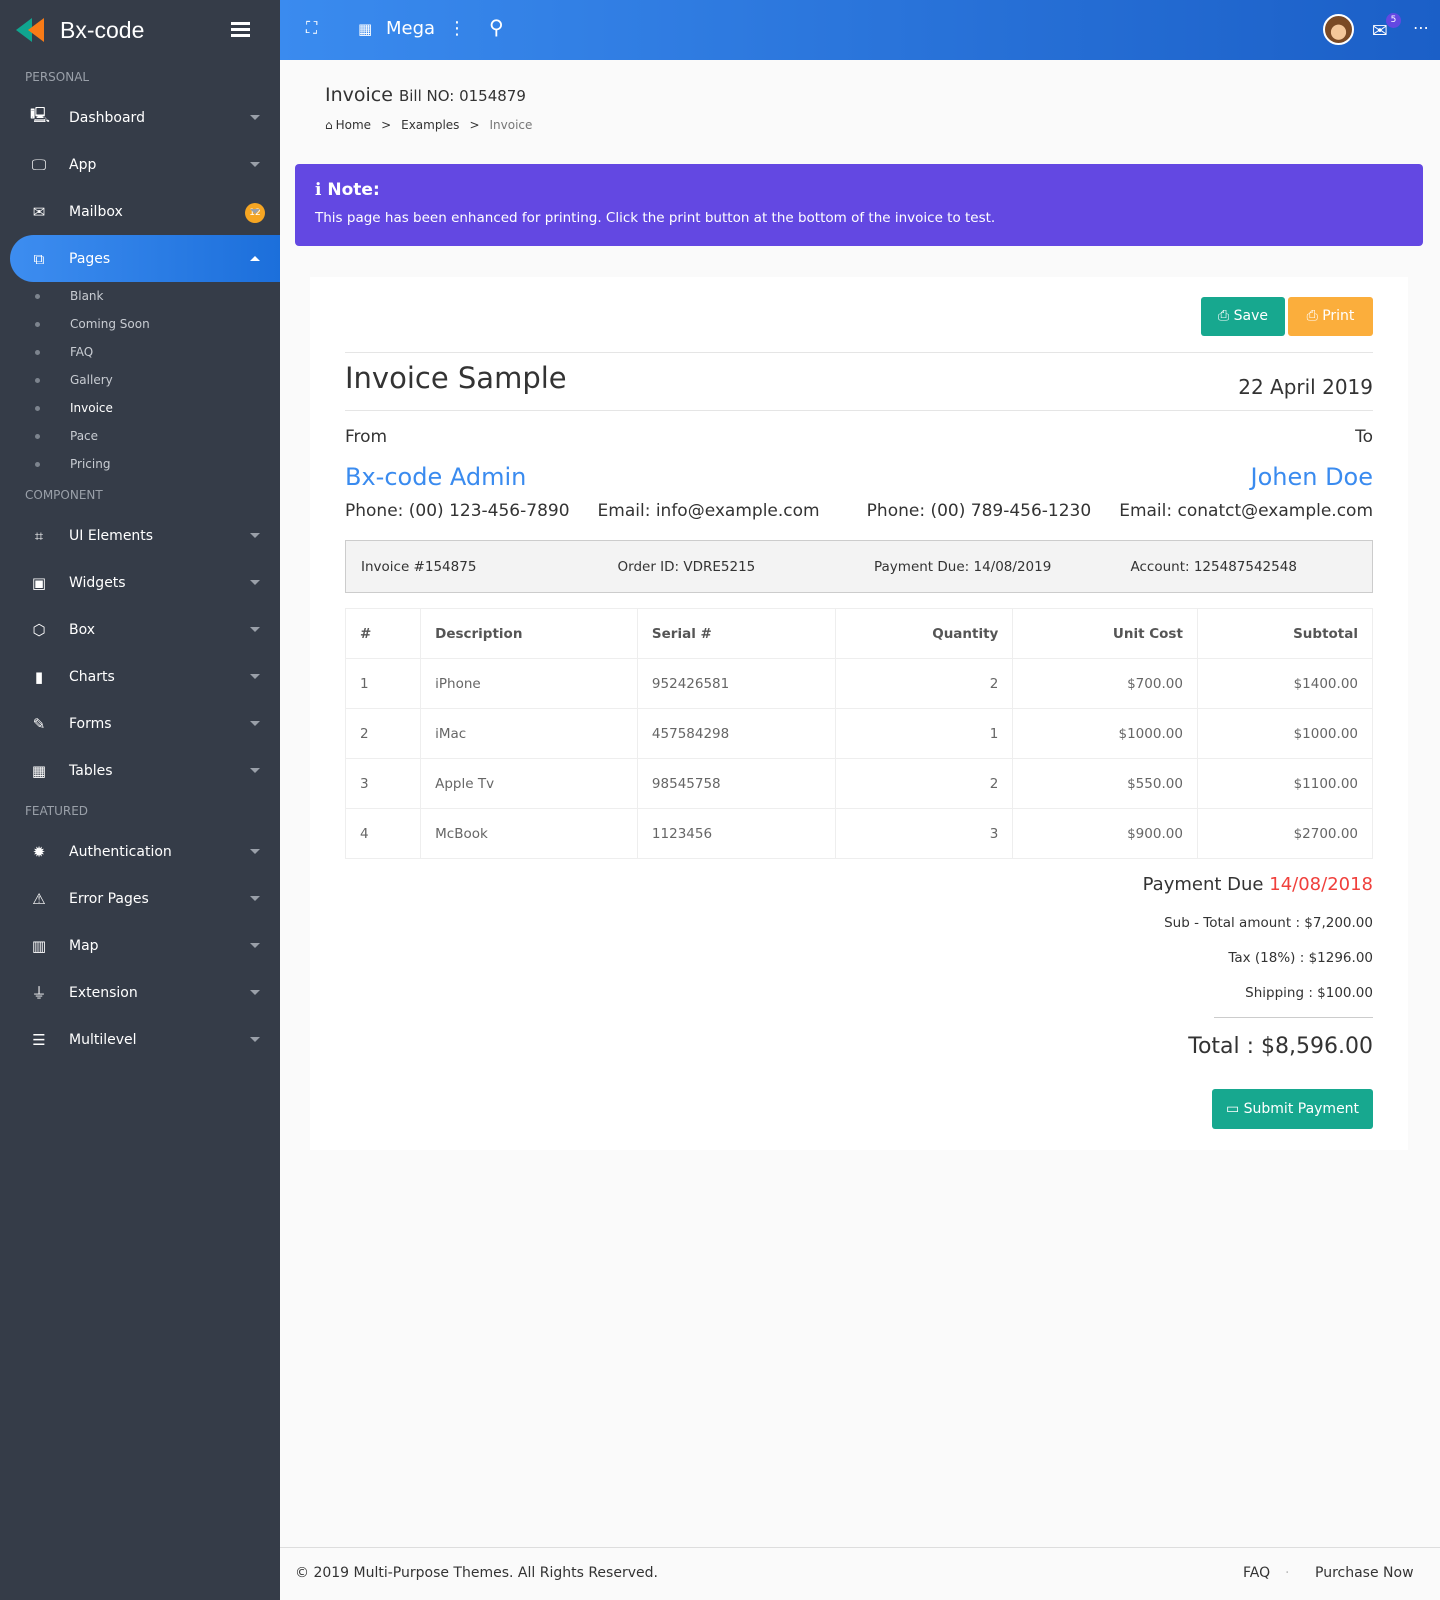 The height and width of the screenshot is (1600, 1440). What do you see at coordinates (140, 211) in the screenshot?
I see `sidebar-item-mailbox: ✉ Mailbox 12` at bounding box center [140, 211].